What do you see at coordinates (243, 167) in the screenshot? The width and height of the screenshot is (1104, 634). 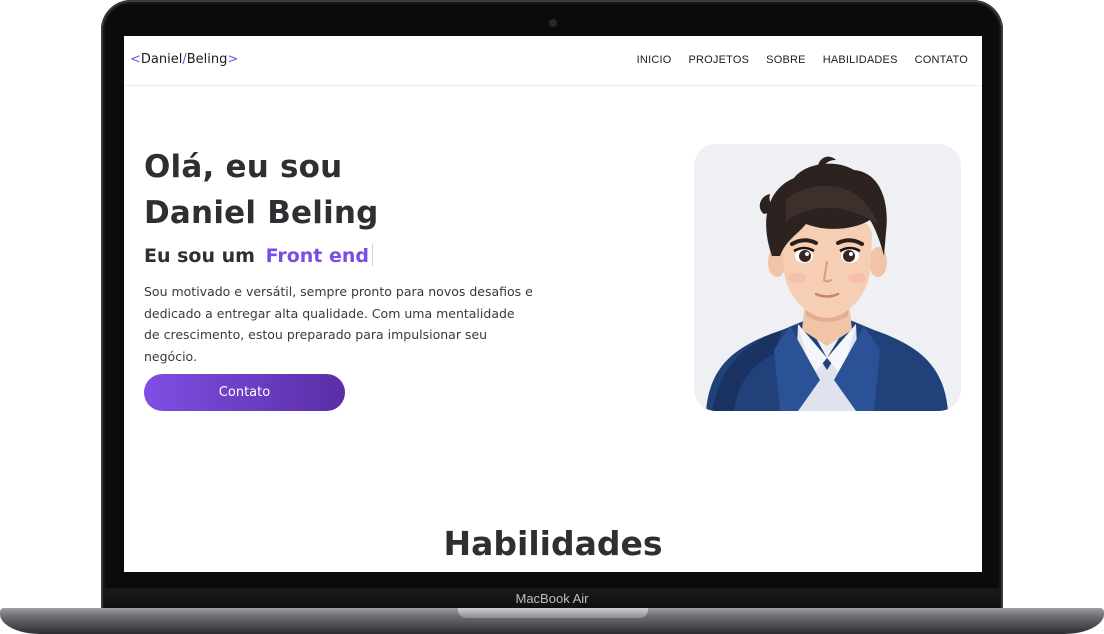 I see `hero-title-line1: Olá, eu sou` at bounding box center [243, 167].